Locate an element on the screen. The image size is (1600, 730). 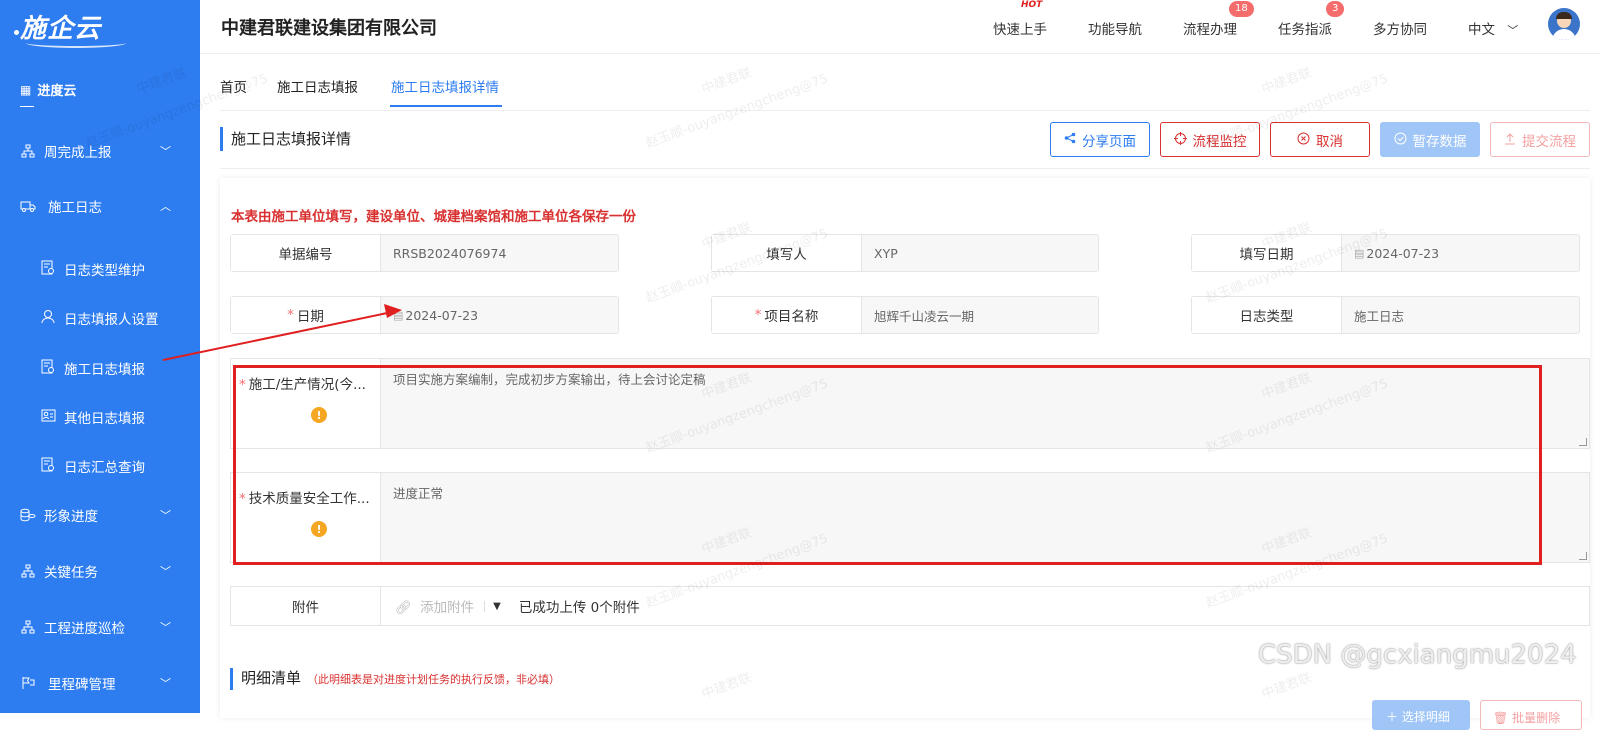
upload-icon is located at coordinates (1510, 140).